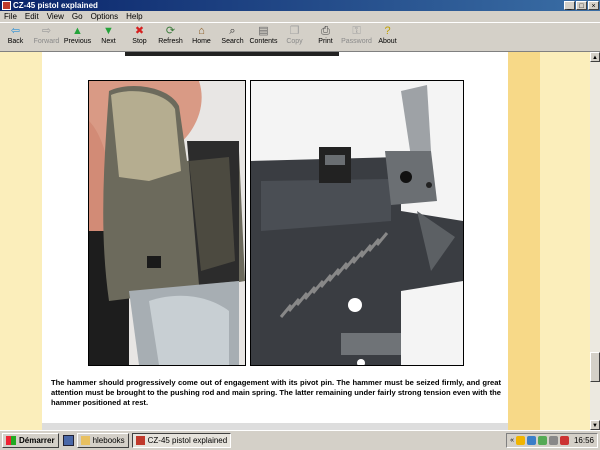 The image size is (600, 450). I want to click on menu-view: View, so click(55, 16).